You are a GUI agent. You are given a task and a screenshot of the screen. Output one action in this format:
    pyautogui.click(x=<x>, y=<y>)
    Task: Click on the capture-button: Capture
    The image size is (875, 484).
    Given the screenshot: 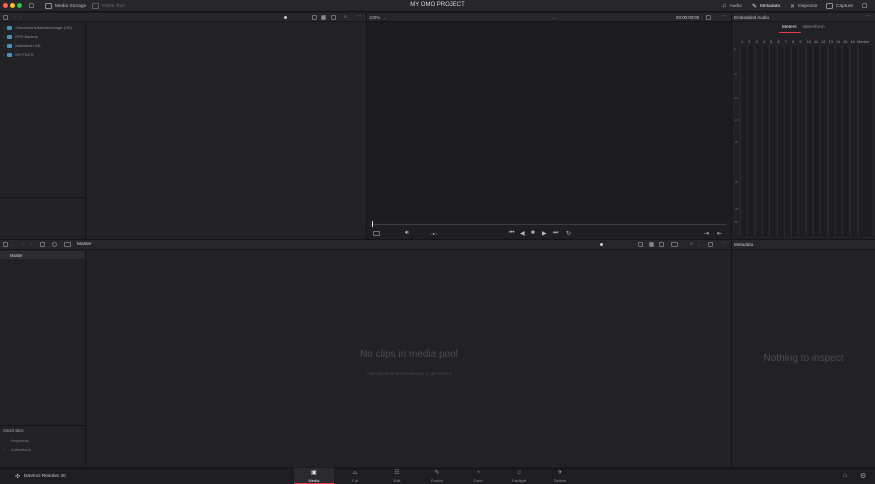 What is the action you would take?
    pyautogui.click(x=839, y=6)
    